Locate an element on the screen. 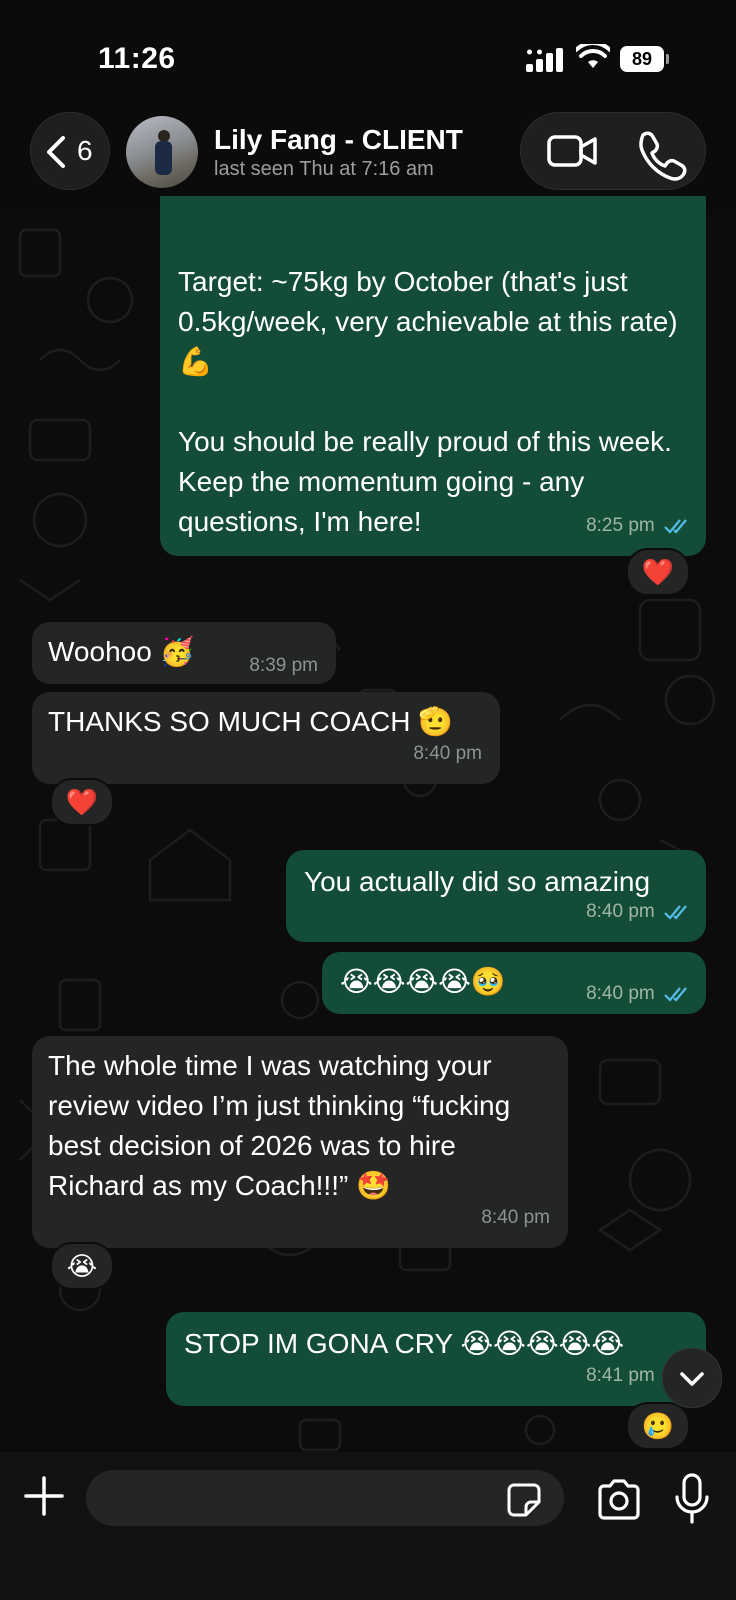 The height and width of the screenshot is (1600, 736). attach-button is located at coordinates (44, 1496).